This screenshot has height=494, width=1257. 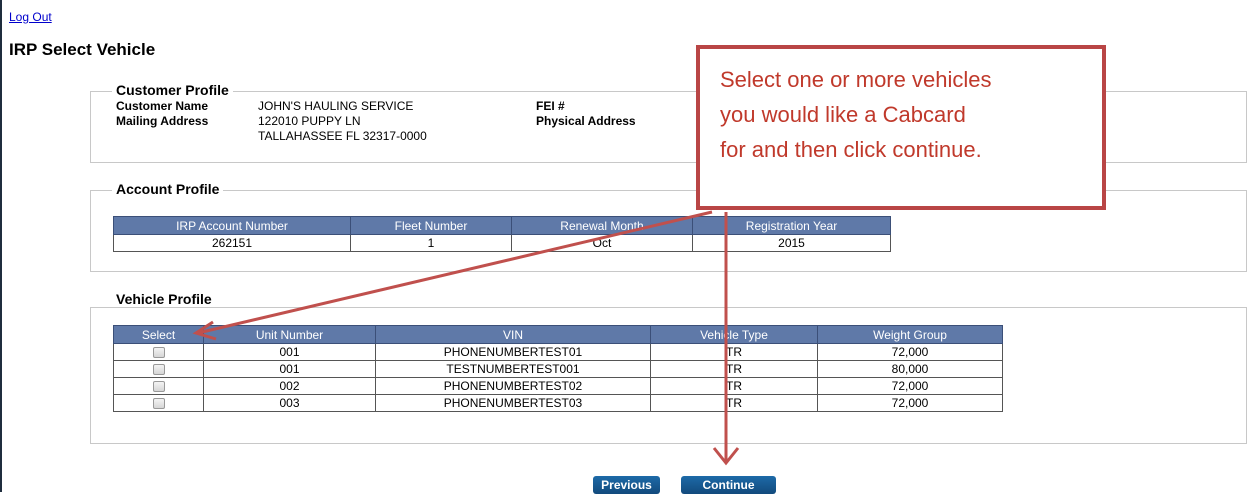 I want to click on callout-line: for and then click continue., so click(x=851, y=149).